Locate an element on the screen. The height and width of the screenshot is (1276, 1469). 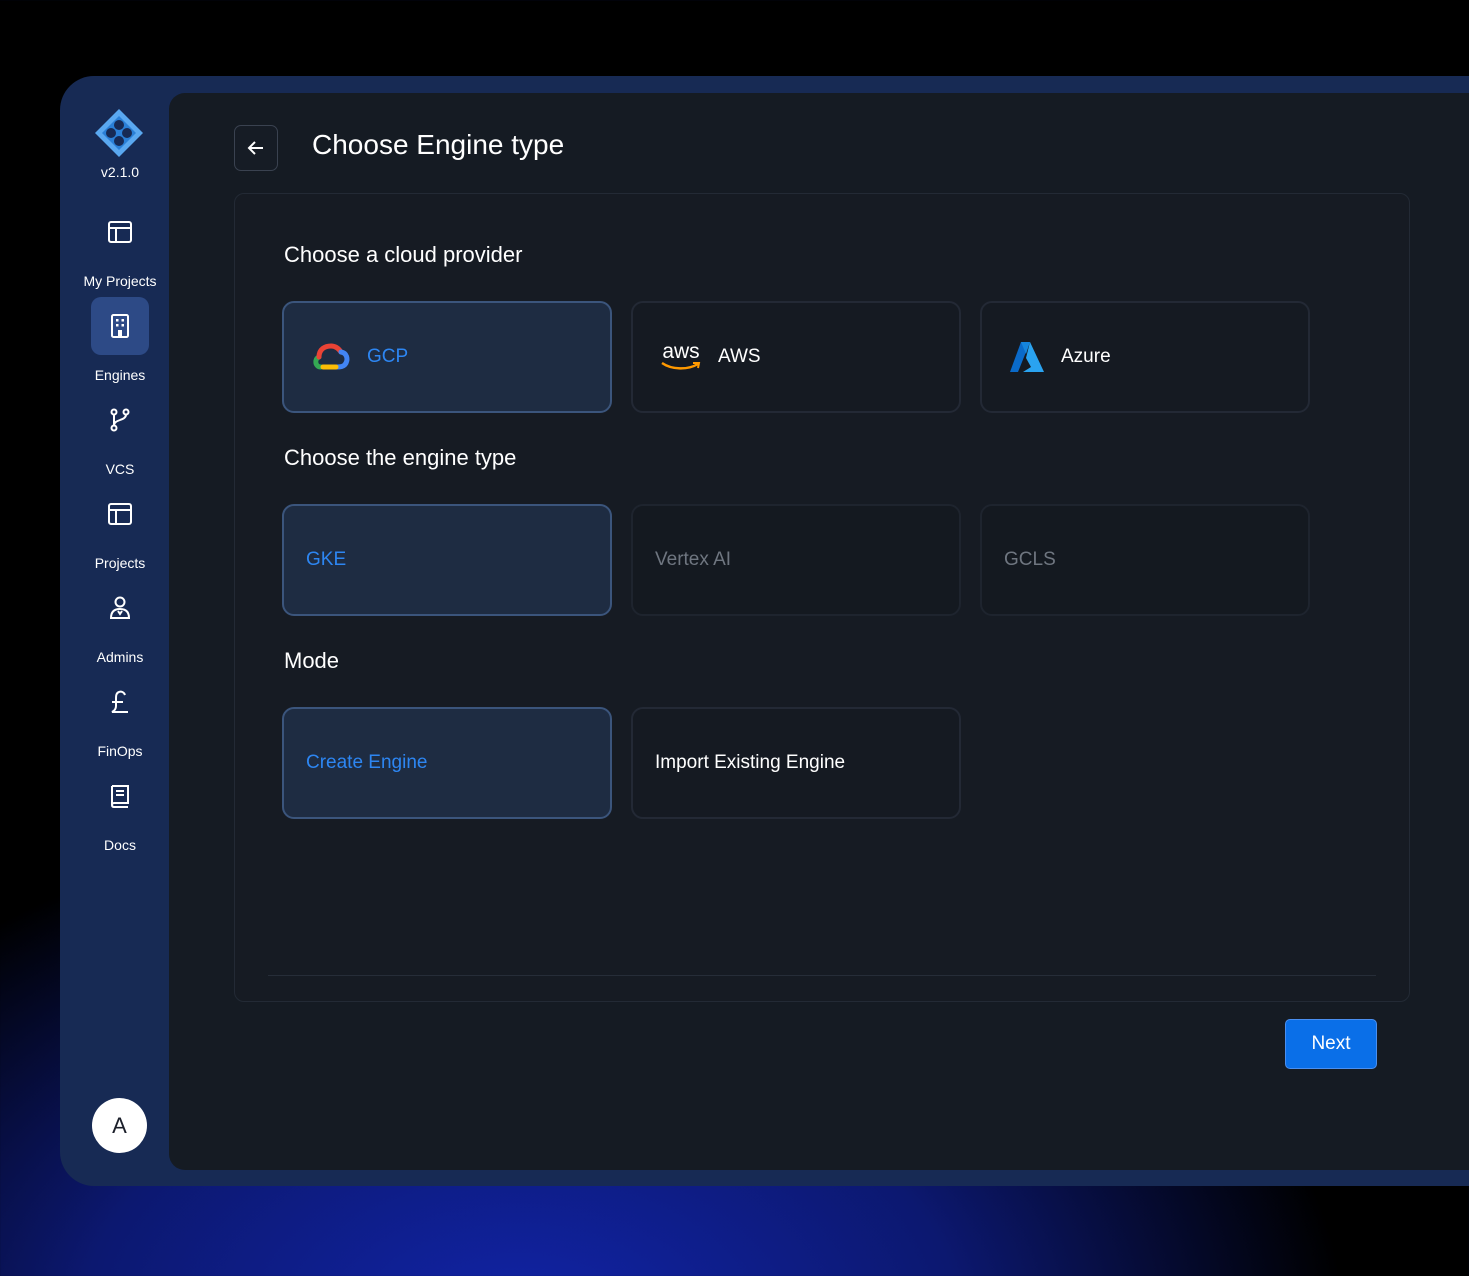
arrow-left-icon is located at coordinates (255, 148).